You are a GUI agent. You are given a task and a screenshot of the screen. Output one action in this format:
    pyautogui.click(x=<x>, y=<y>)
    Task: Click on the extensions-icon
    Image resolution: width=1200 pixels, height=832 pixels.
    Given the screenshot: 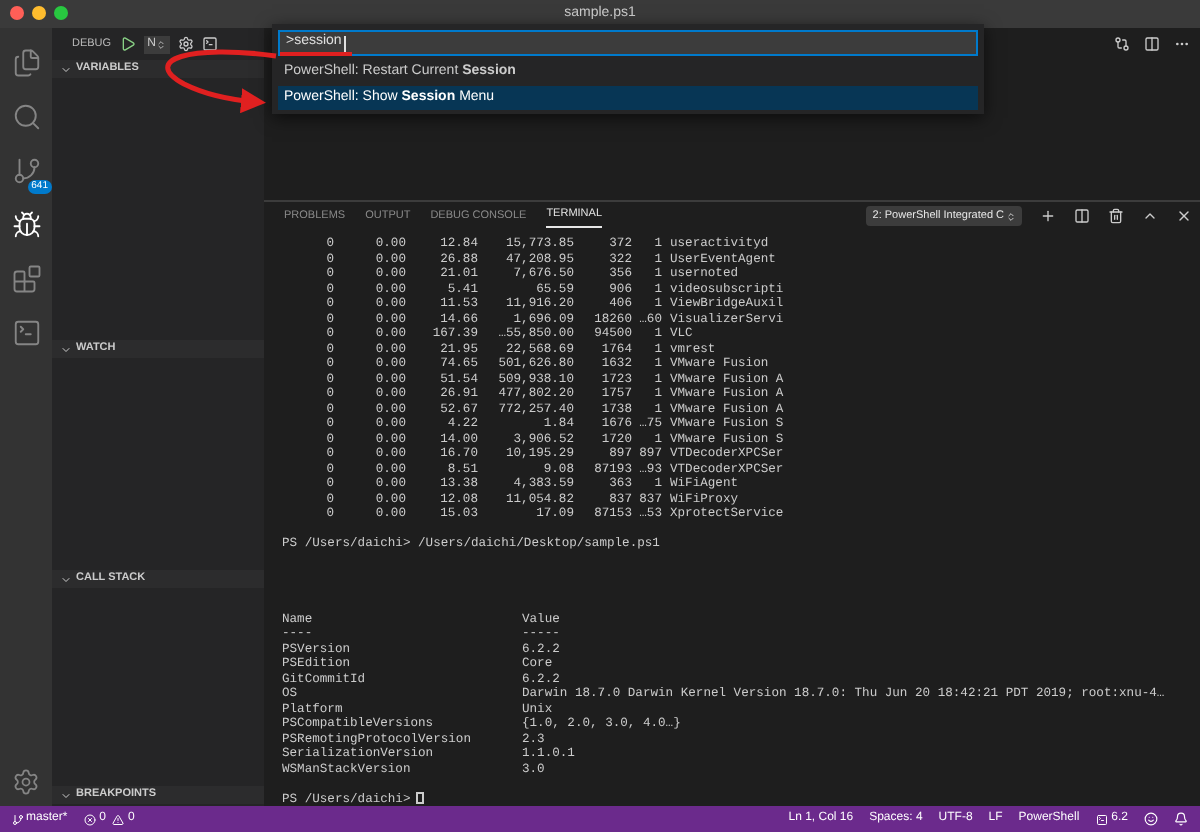 What is the action you would take?
    pyautogui.click(x=26, y=279)
    